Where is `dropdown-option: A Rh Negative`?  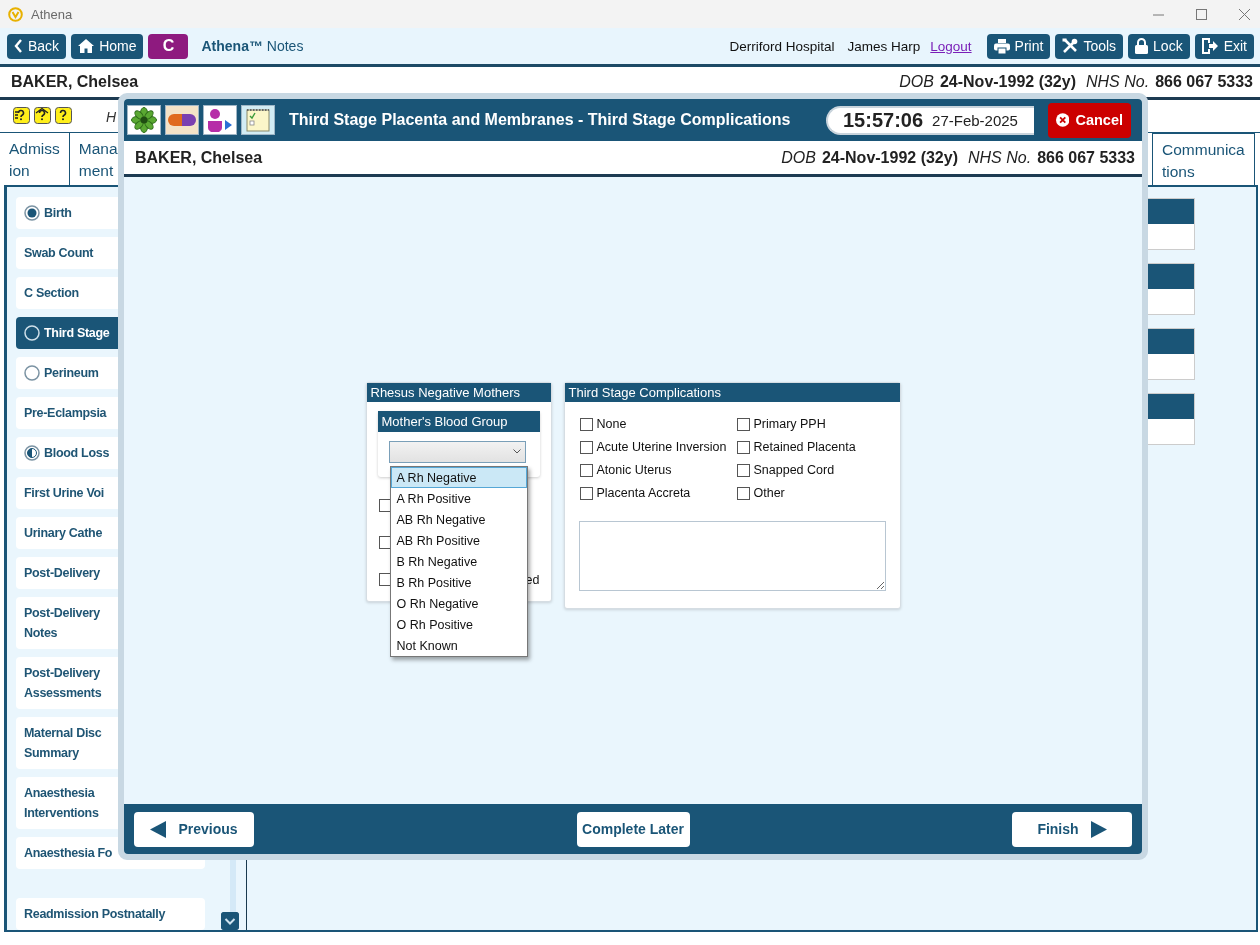
dropdown-option: A Rh Negative is located at coordinates (458, 477).